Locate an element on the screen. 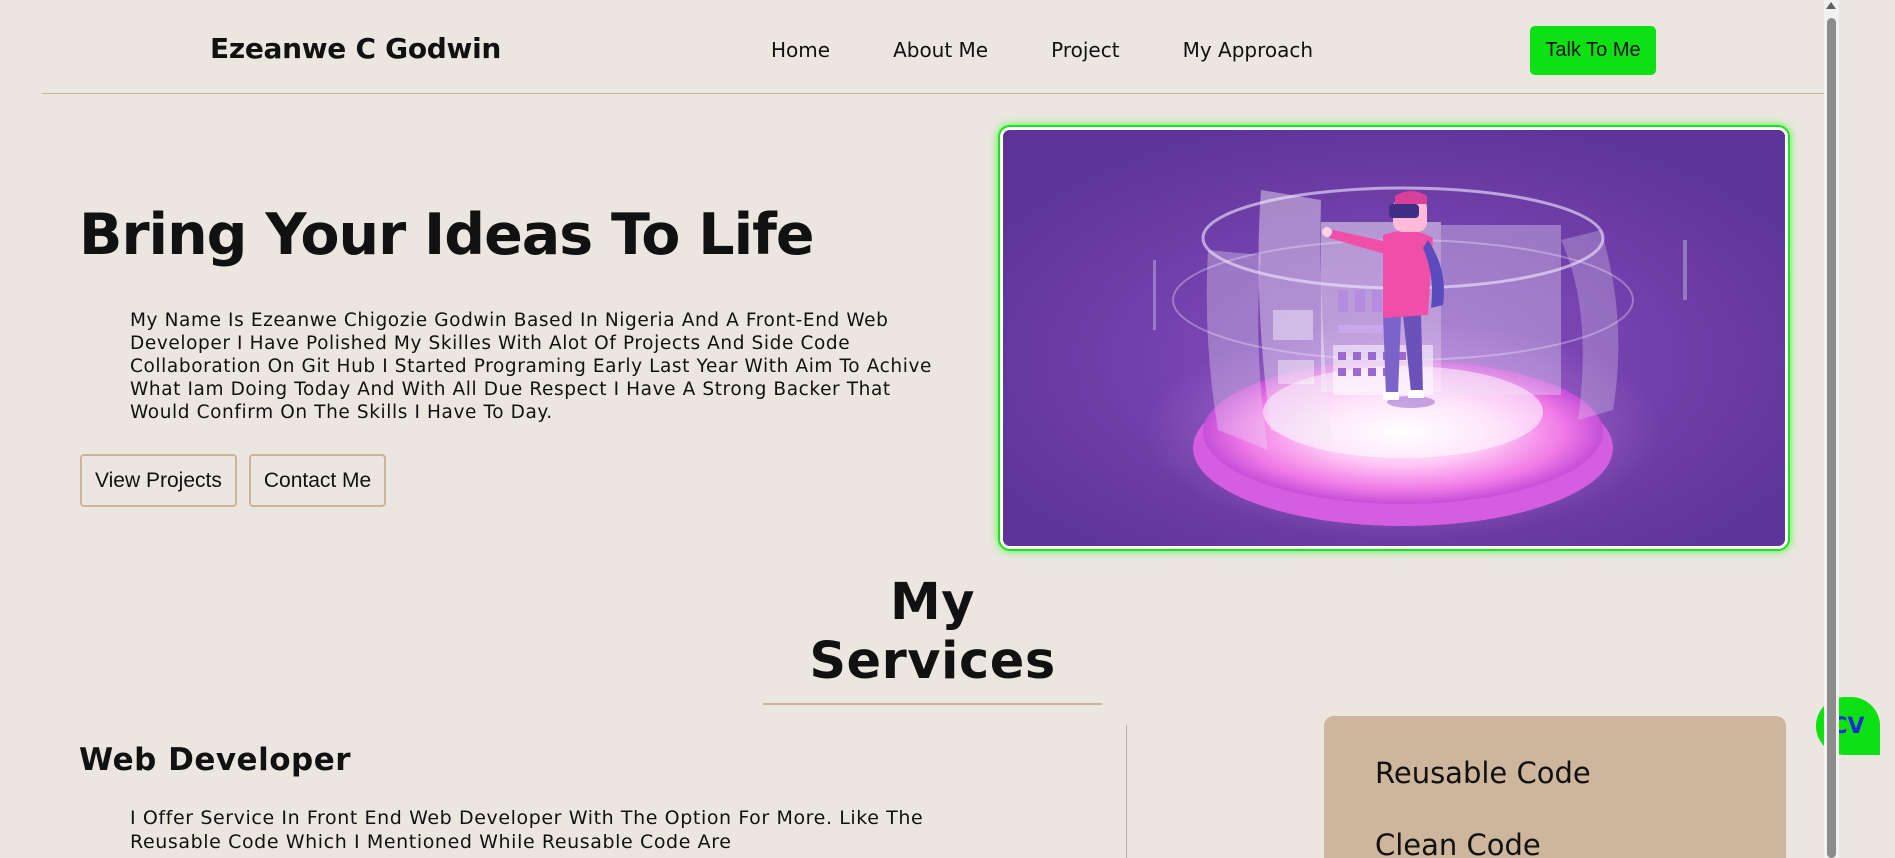  scroll-thumb is located at coordinates (1831, 438).